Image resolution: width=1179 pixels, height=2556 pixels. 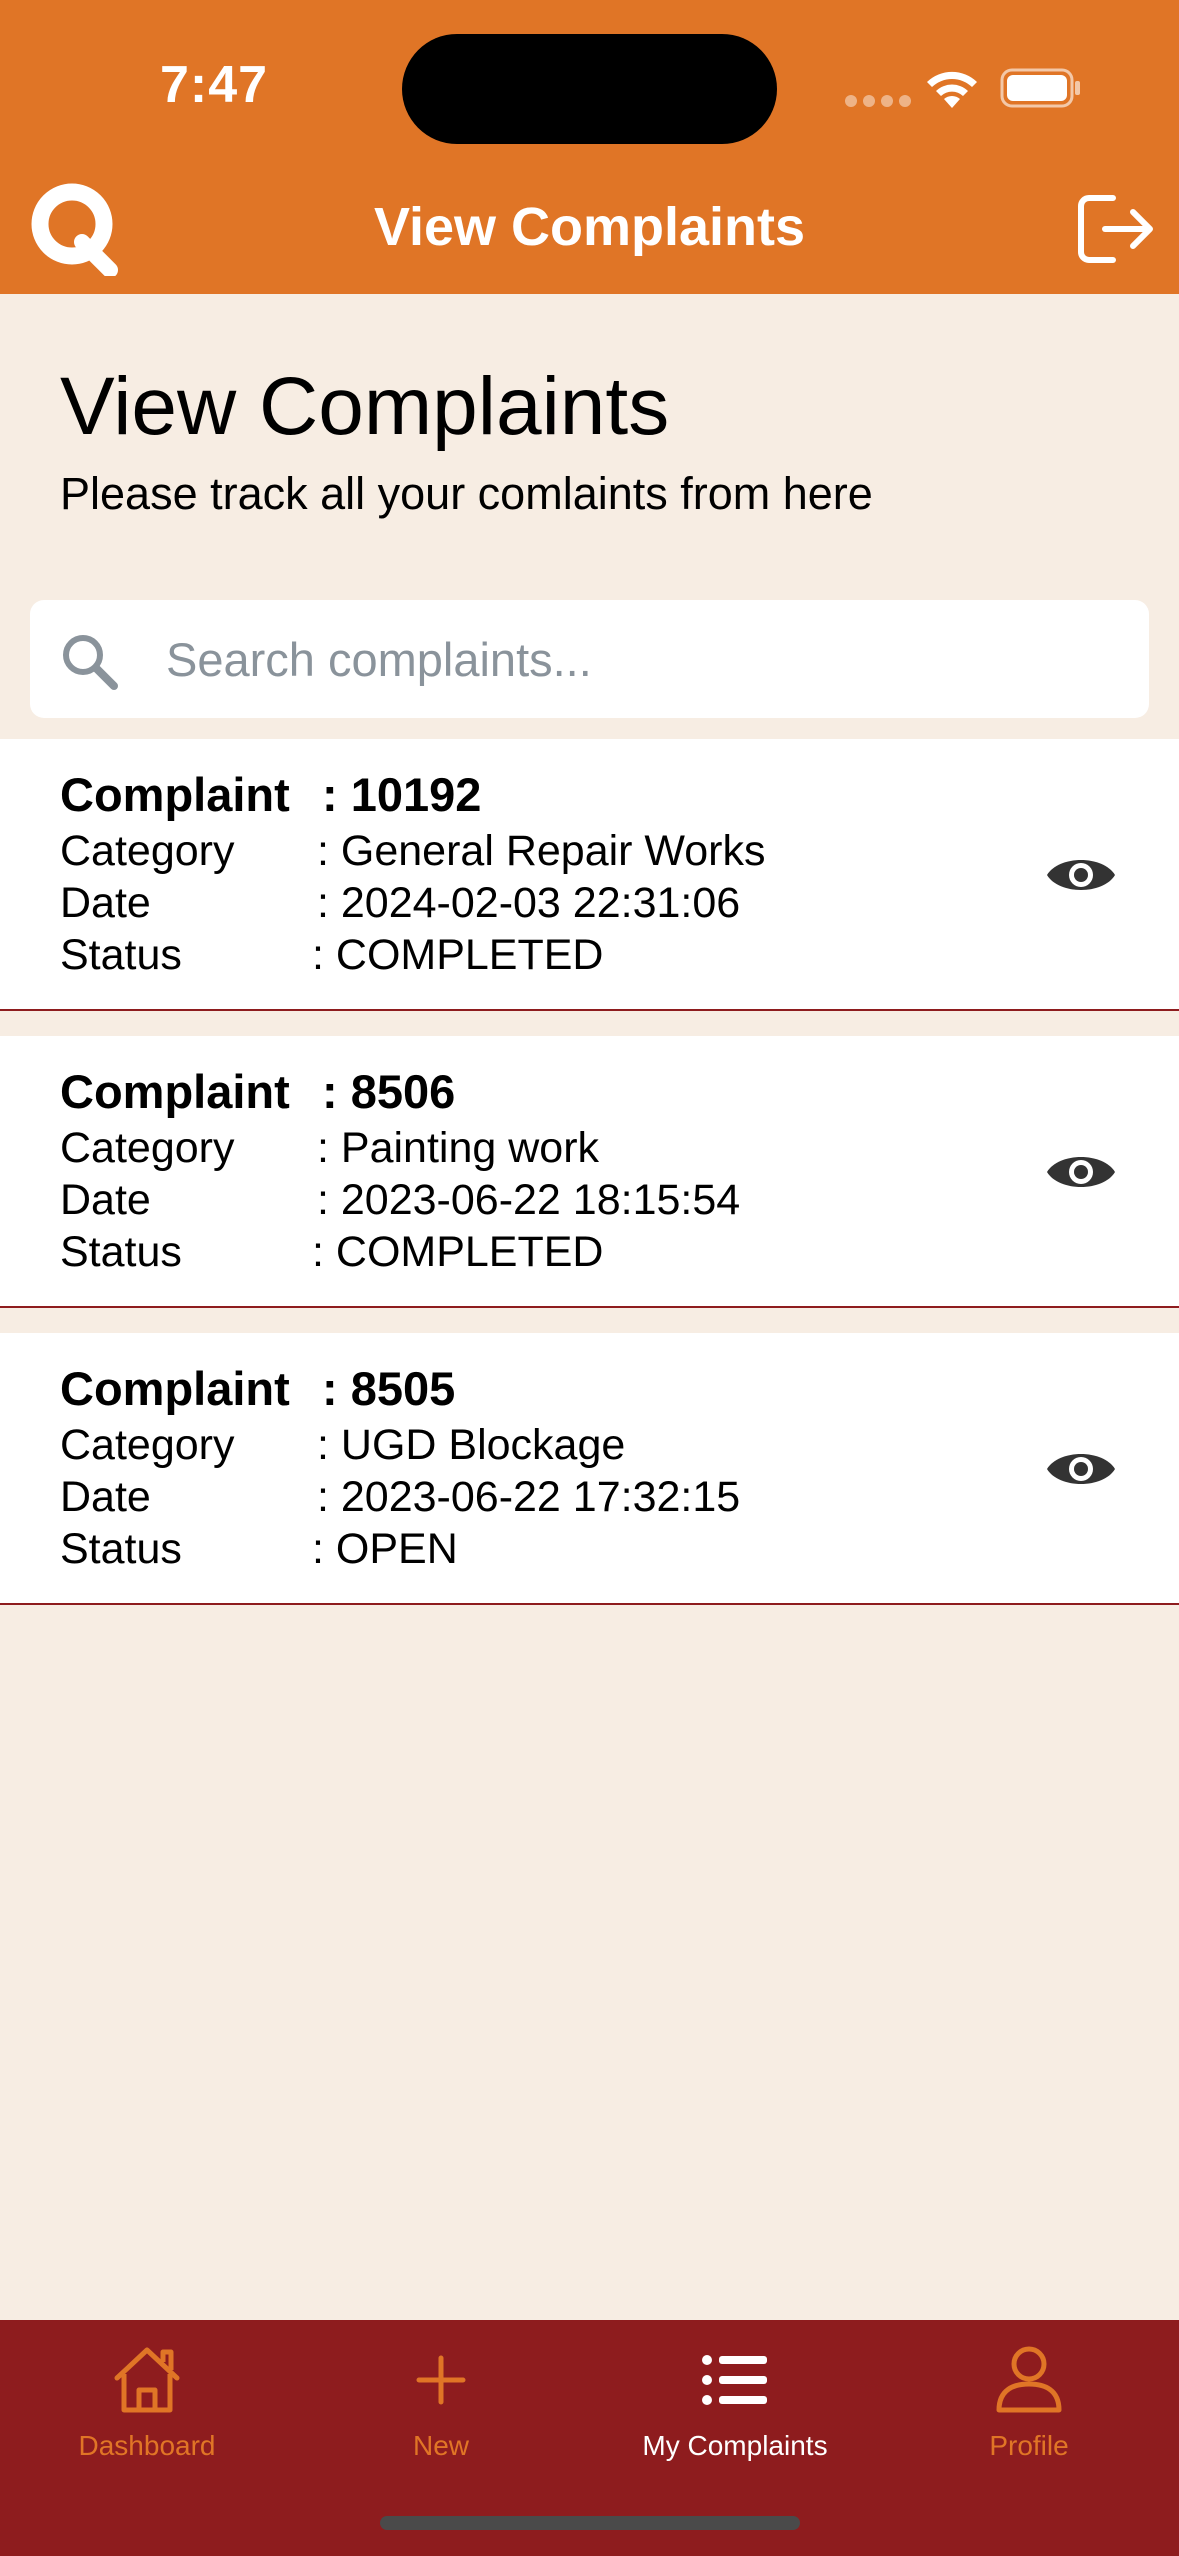 I want to click on cellular-signal-icon, so click(x=878, y=101).